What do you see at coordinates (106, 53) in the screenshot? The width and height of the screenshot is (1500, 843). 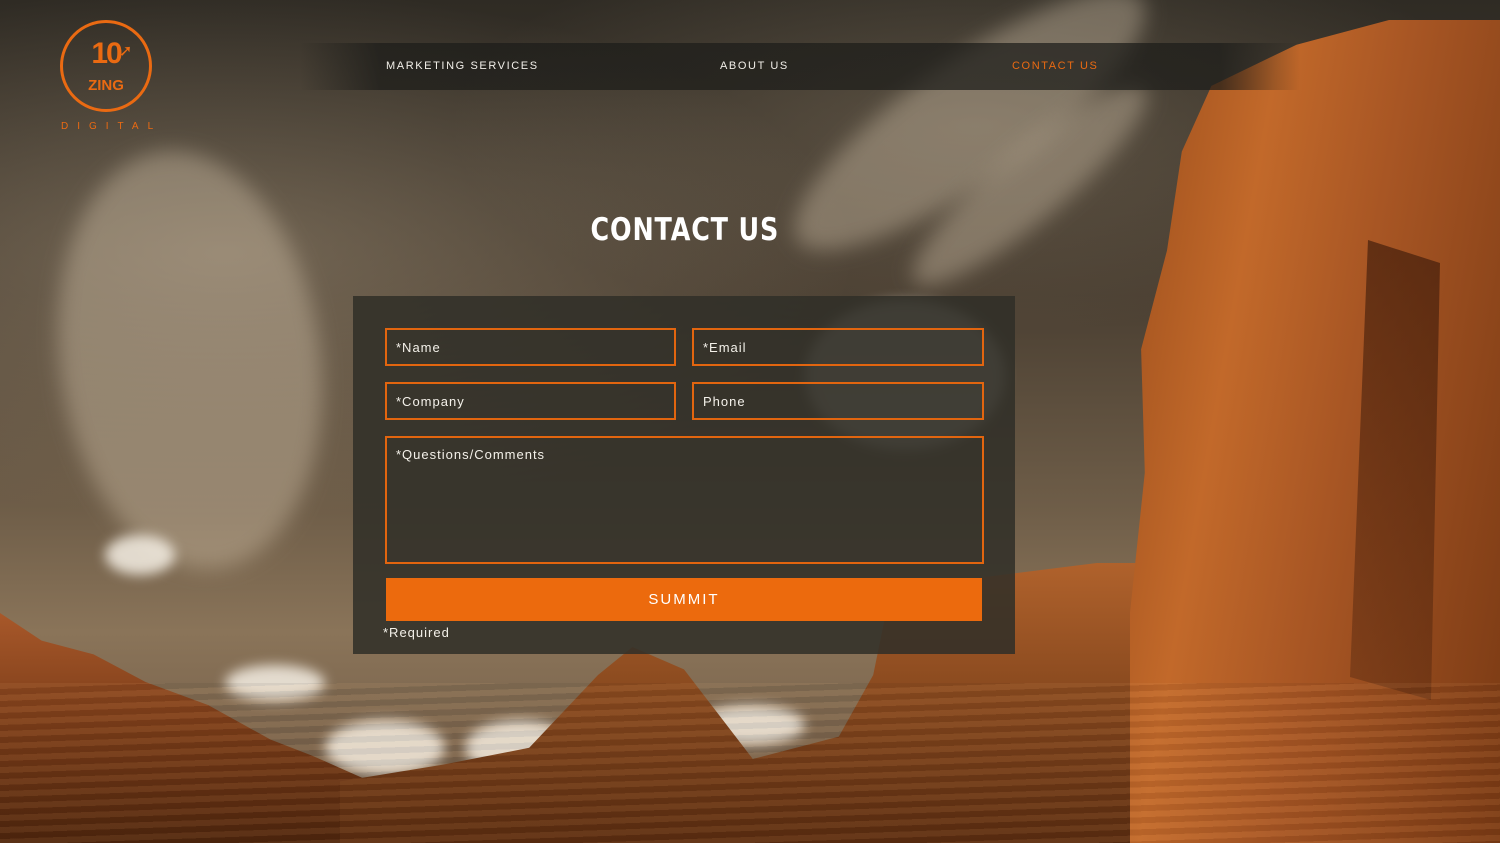 I see `logo-number: 10` at bounding box center [106, 53].